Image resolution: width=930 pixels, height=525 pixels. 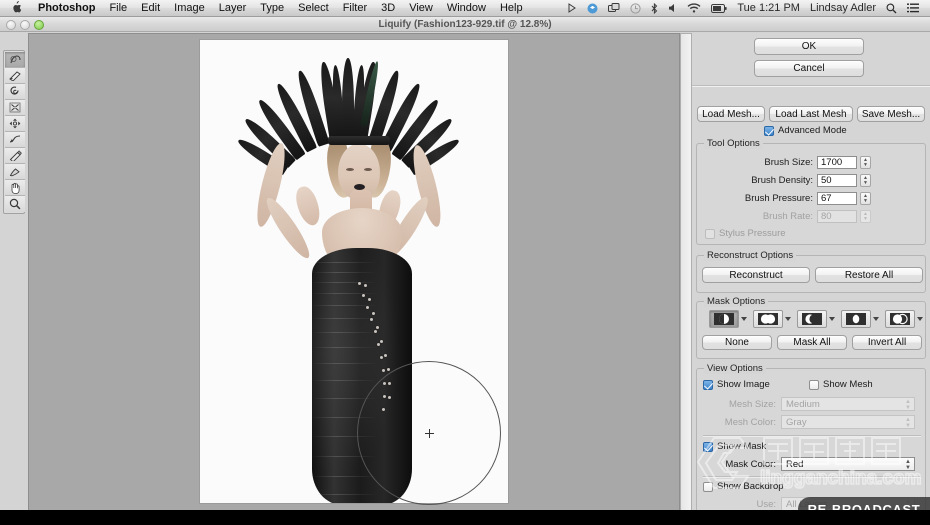 I want to click on freeze-mask-tool, so click(x=15, y=156).